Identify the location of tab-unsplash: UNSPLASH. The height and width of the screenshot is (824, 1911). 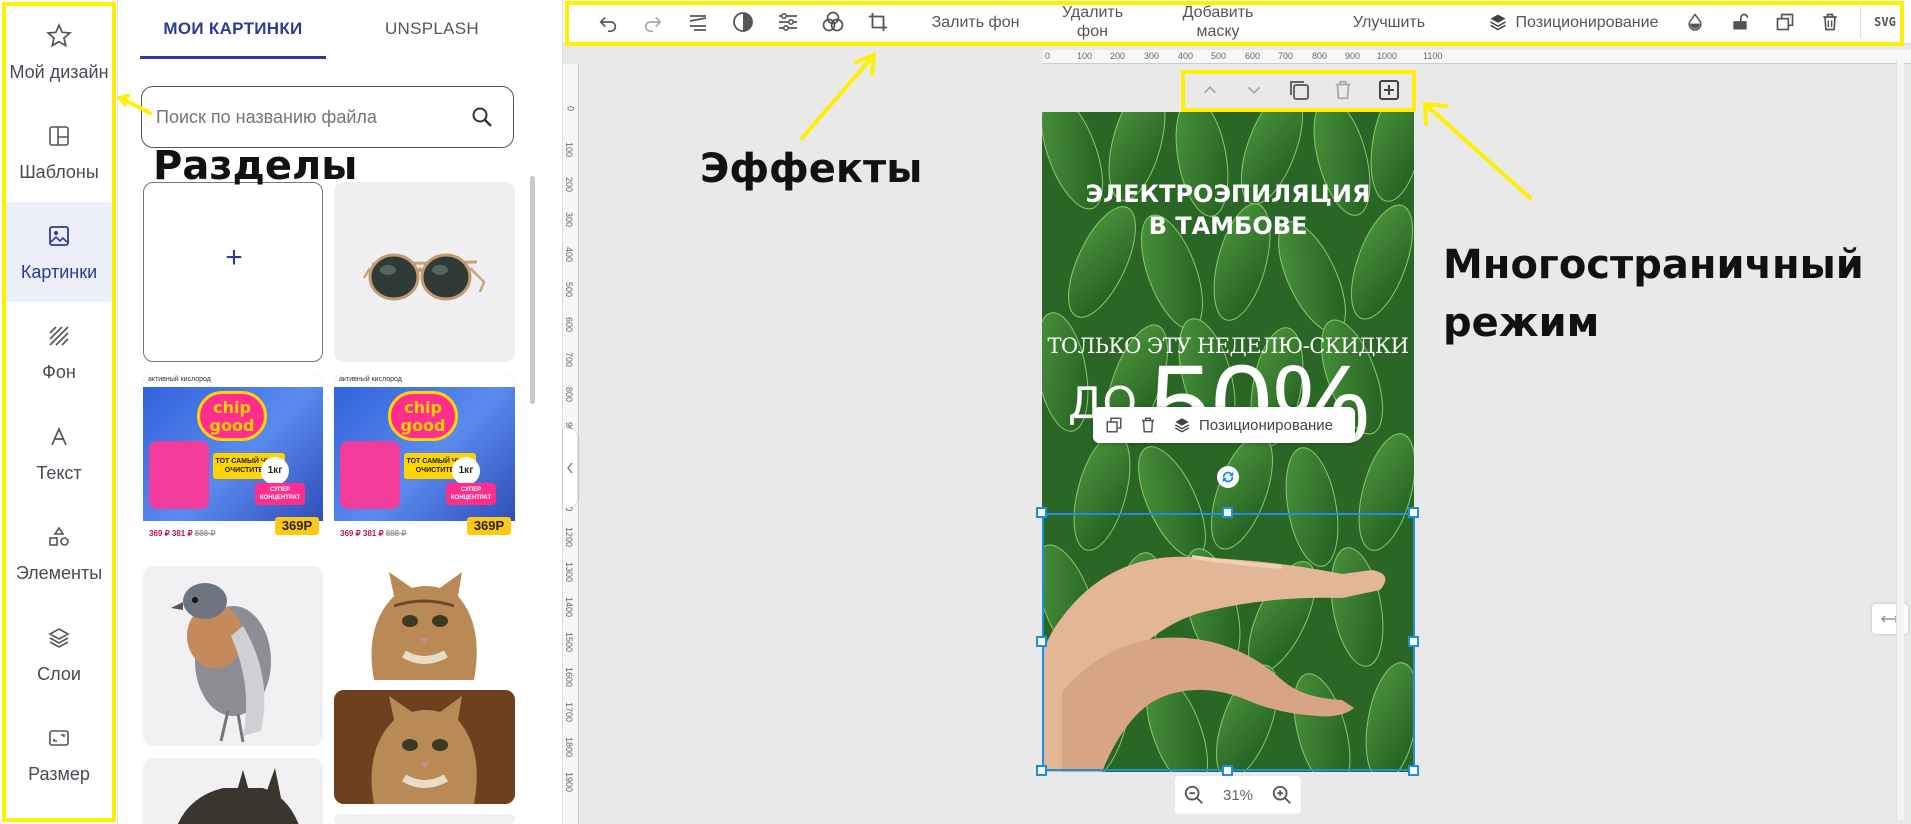
(432, 29).